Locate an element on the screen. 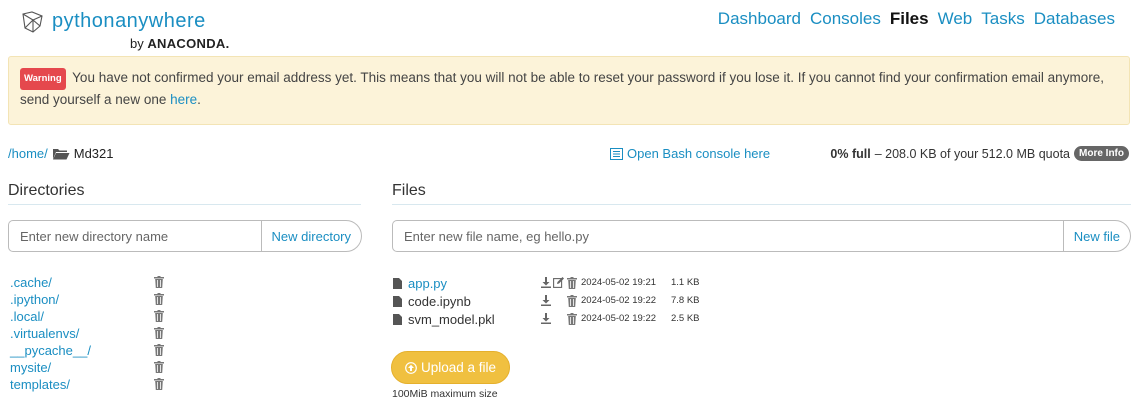 This screenshot has height=408, width=1133. directories-heading: Directories is located at coordinates (46, 190).